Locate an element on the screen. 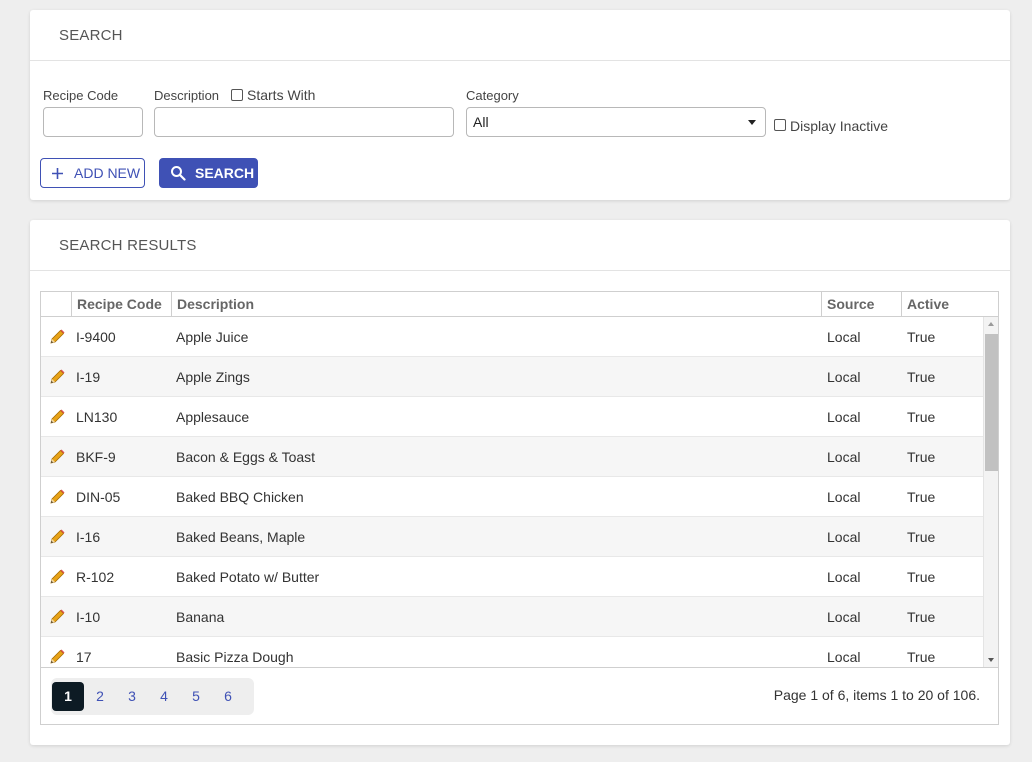 The image size is (1032, 762). cell-recipe-code: 17 is located at coordinates (84, 657).